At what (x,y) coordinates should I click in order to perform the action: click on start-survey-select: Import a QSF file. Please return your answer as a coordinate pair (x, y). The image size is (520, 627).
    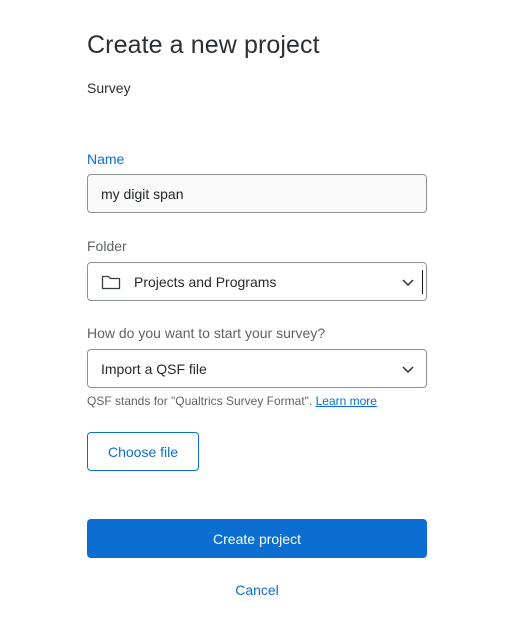
    Looking at the image, I should click on (257, 368).